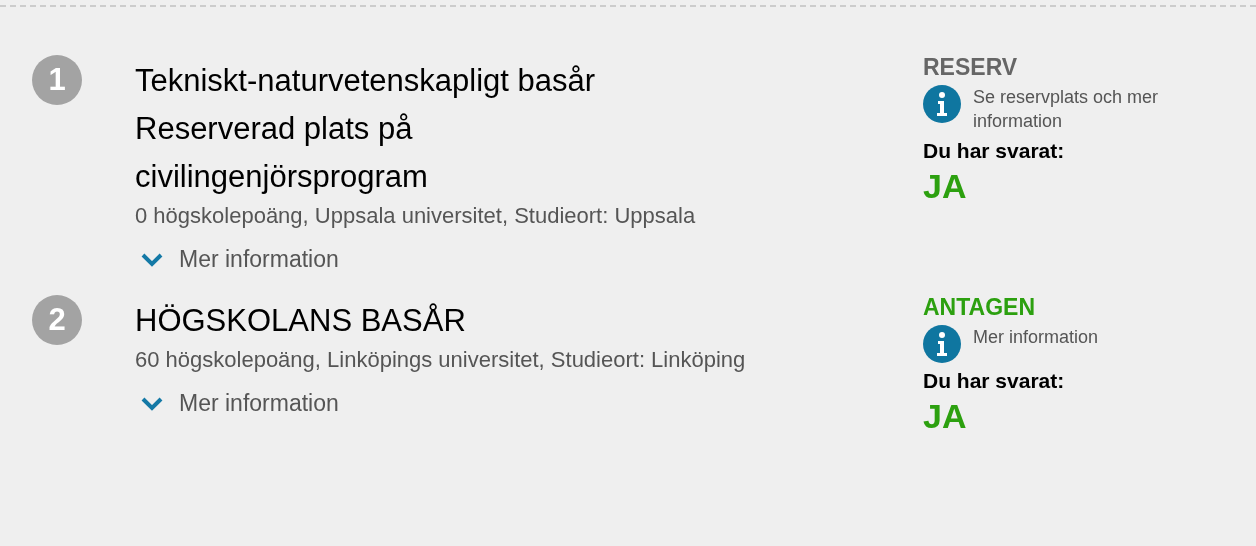 Image resolution: width=1256 pixels, height=546 pixels. What do you see at coordinates (57, 320) in the screenshot?
I see `number-badge: 2` at bounding box center [57, 320].